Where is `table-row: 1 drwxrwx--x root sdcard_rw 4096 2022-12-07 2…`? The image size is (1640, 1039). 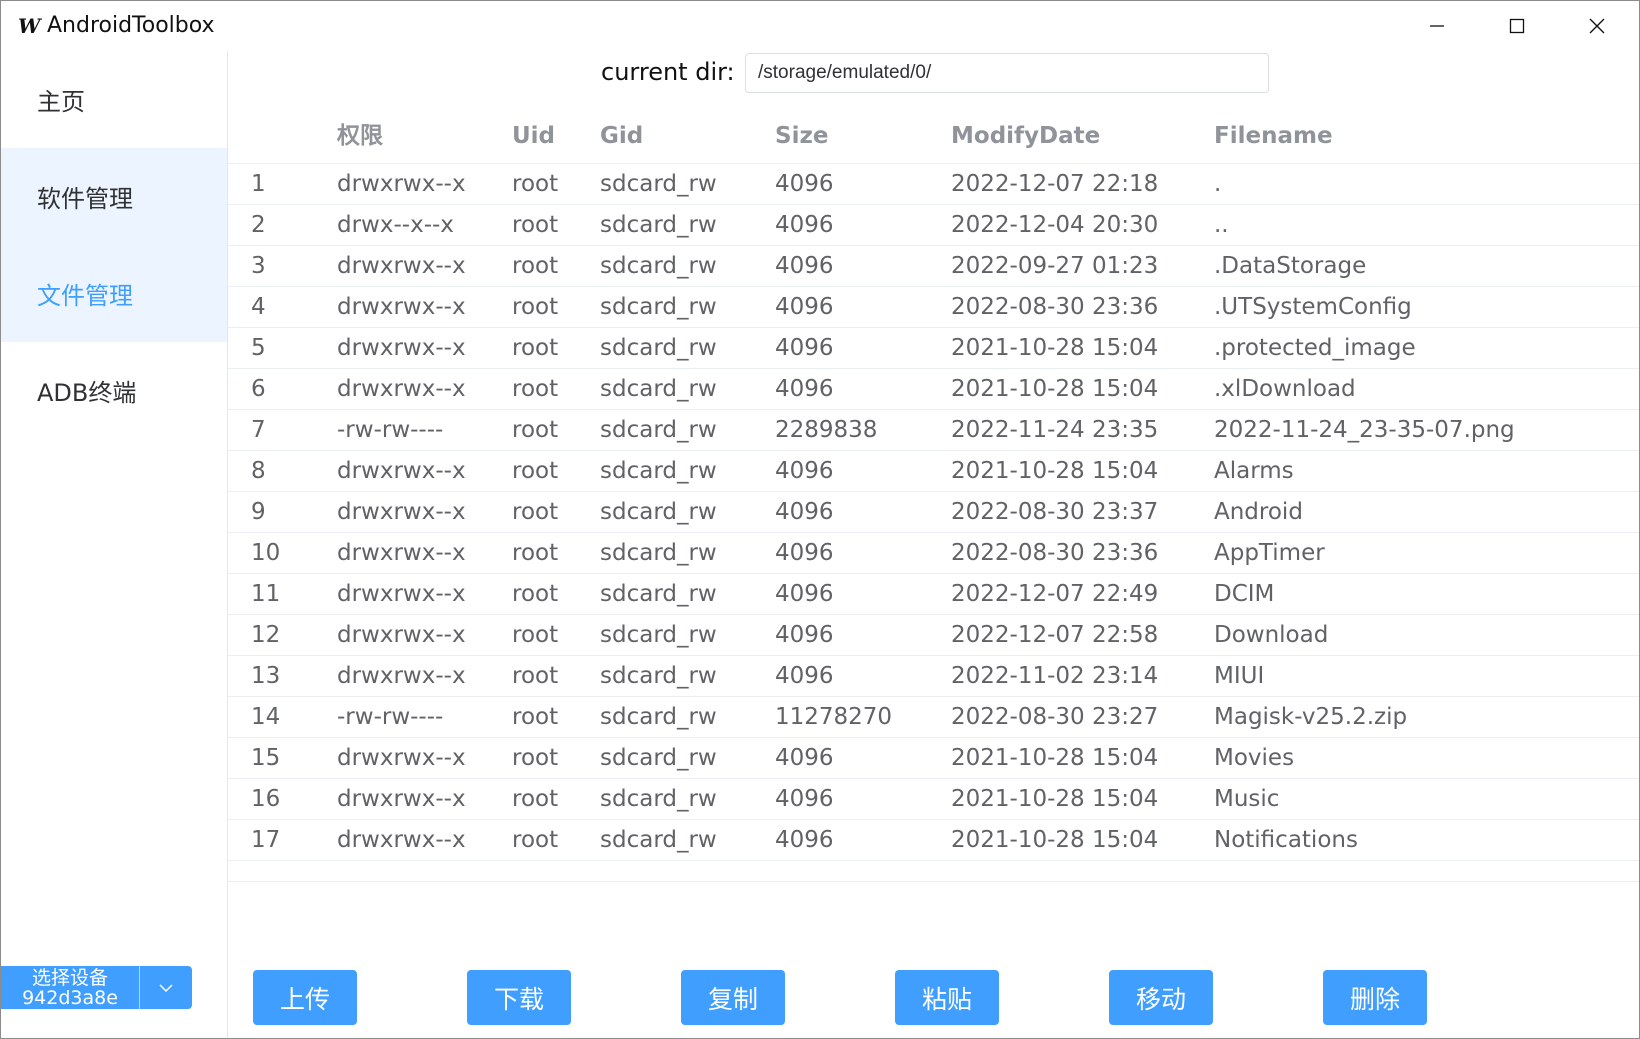
table-row: 1 drwxrwx--x root sdcard_rw 4096 2022-12-07 2… is located at coordinates (933, 184).